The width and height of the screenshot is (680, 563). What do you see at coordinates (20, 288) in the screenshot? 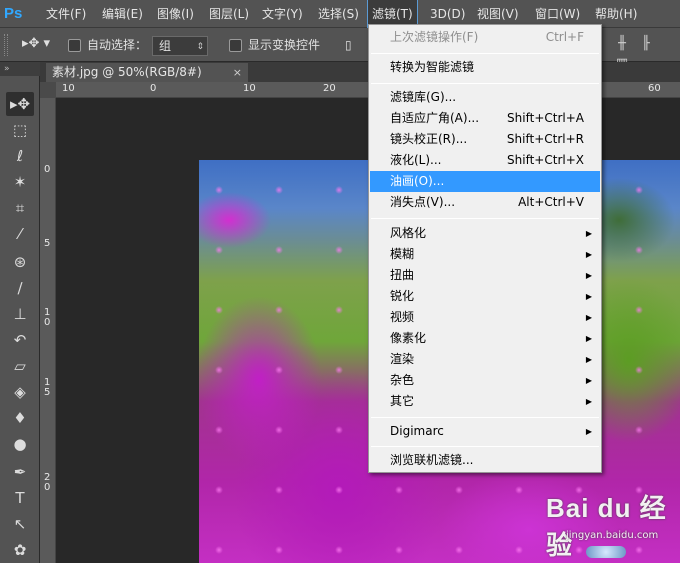
I see `brush-tool-icon: ∕` at bounding box center [20, 288].